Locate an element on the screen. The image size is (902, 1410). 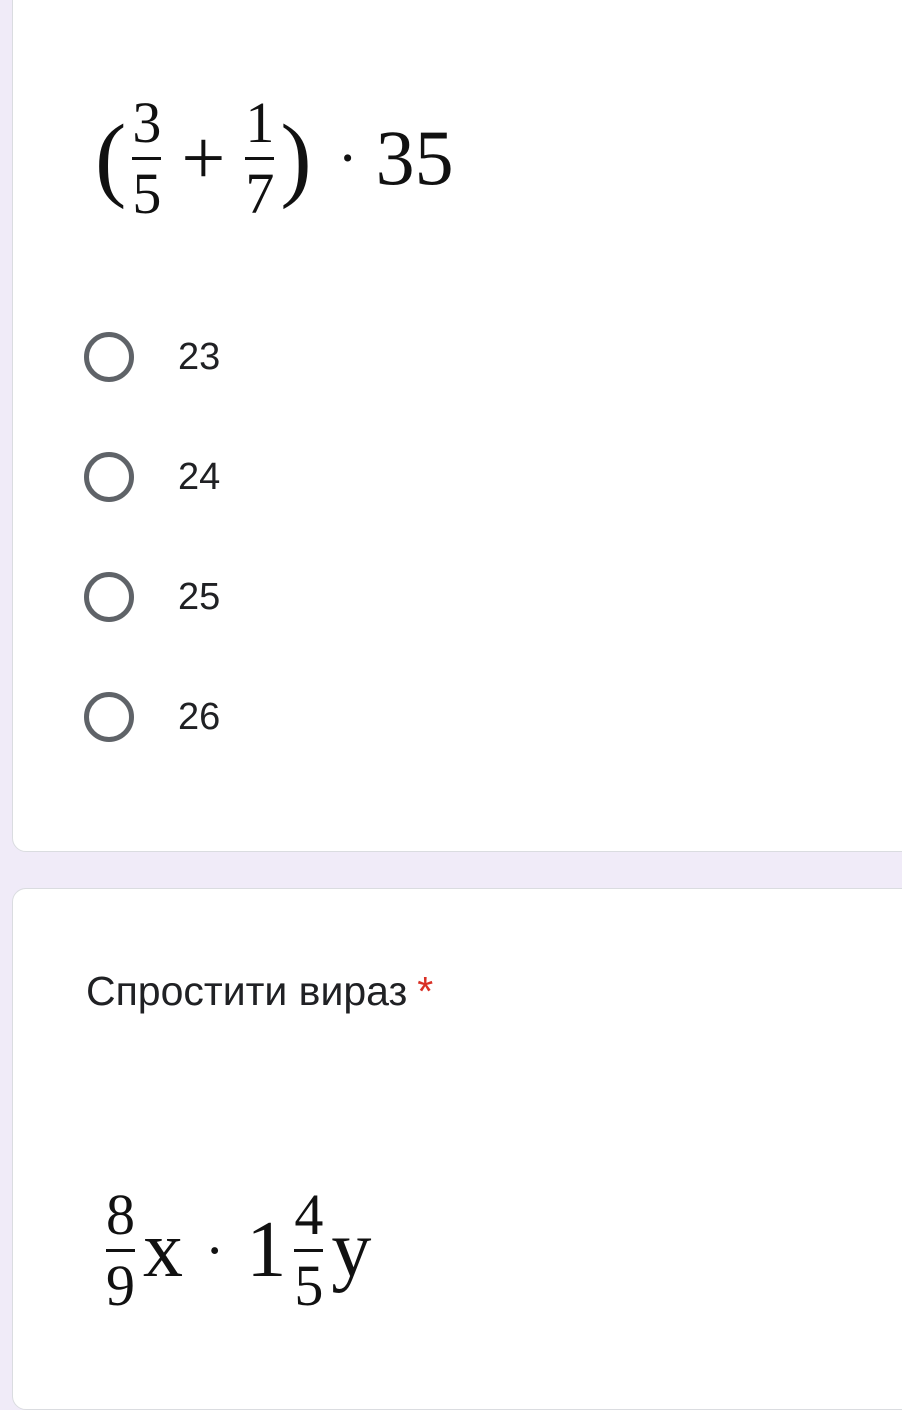
mixed-number-whole: 1 is located at coordinates (266, 1249).